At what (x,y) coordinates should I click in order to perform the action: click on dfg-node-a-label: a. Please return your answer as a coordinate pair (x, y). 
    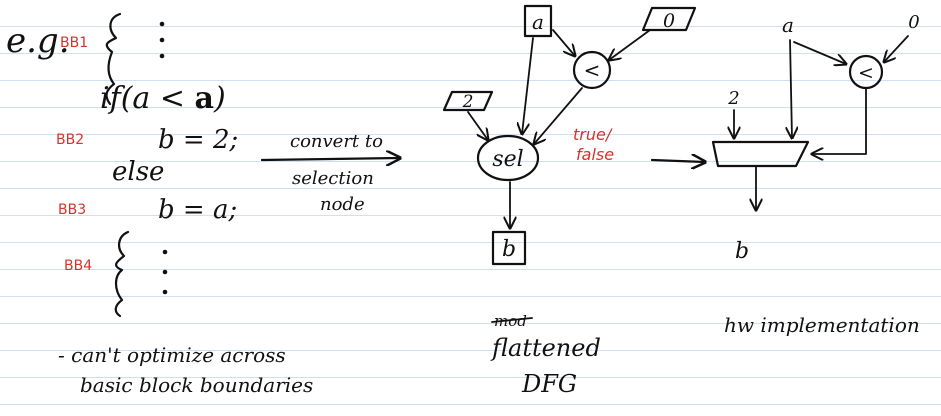
    Looking at the image, I should click on (538, 22).